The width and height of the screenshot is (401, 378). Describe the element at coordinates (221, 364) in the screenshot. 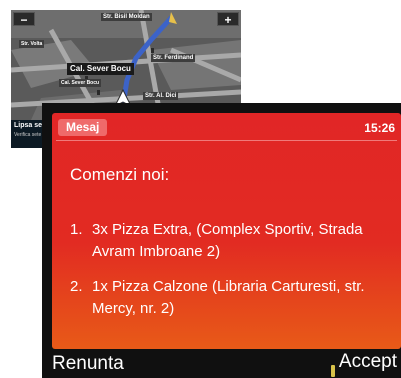

I see `softkey-bar: Renunta Accept` at that location.